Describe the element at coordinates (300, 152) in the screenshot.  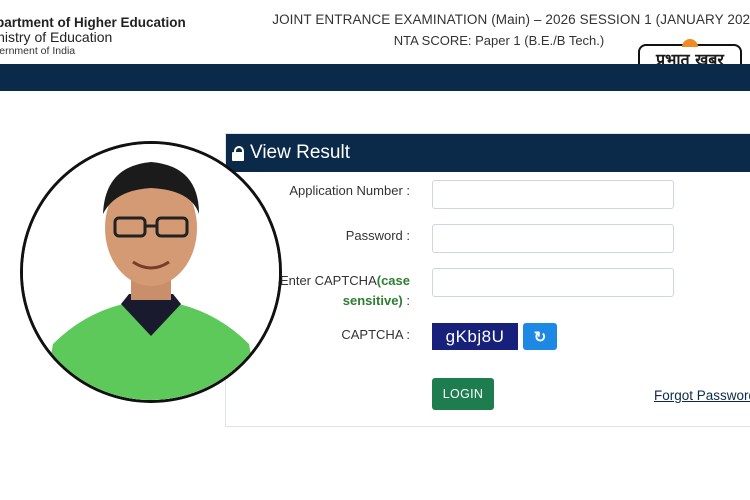
I see `panel-title: View Result` at that location.